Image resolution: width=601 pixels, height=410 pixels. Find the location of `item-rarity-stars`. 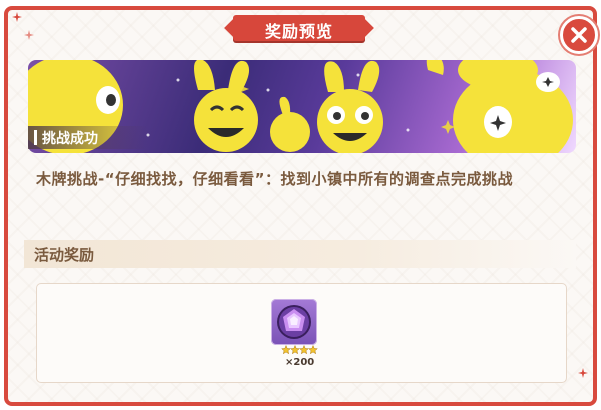

item-rarity-stars is located at coordinates (299, 350).